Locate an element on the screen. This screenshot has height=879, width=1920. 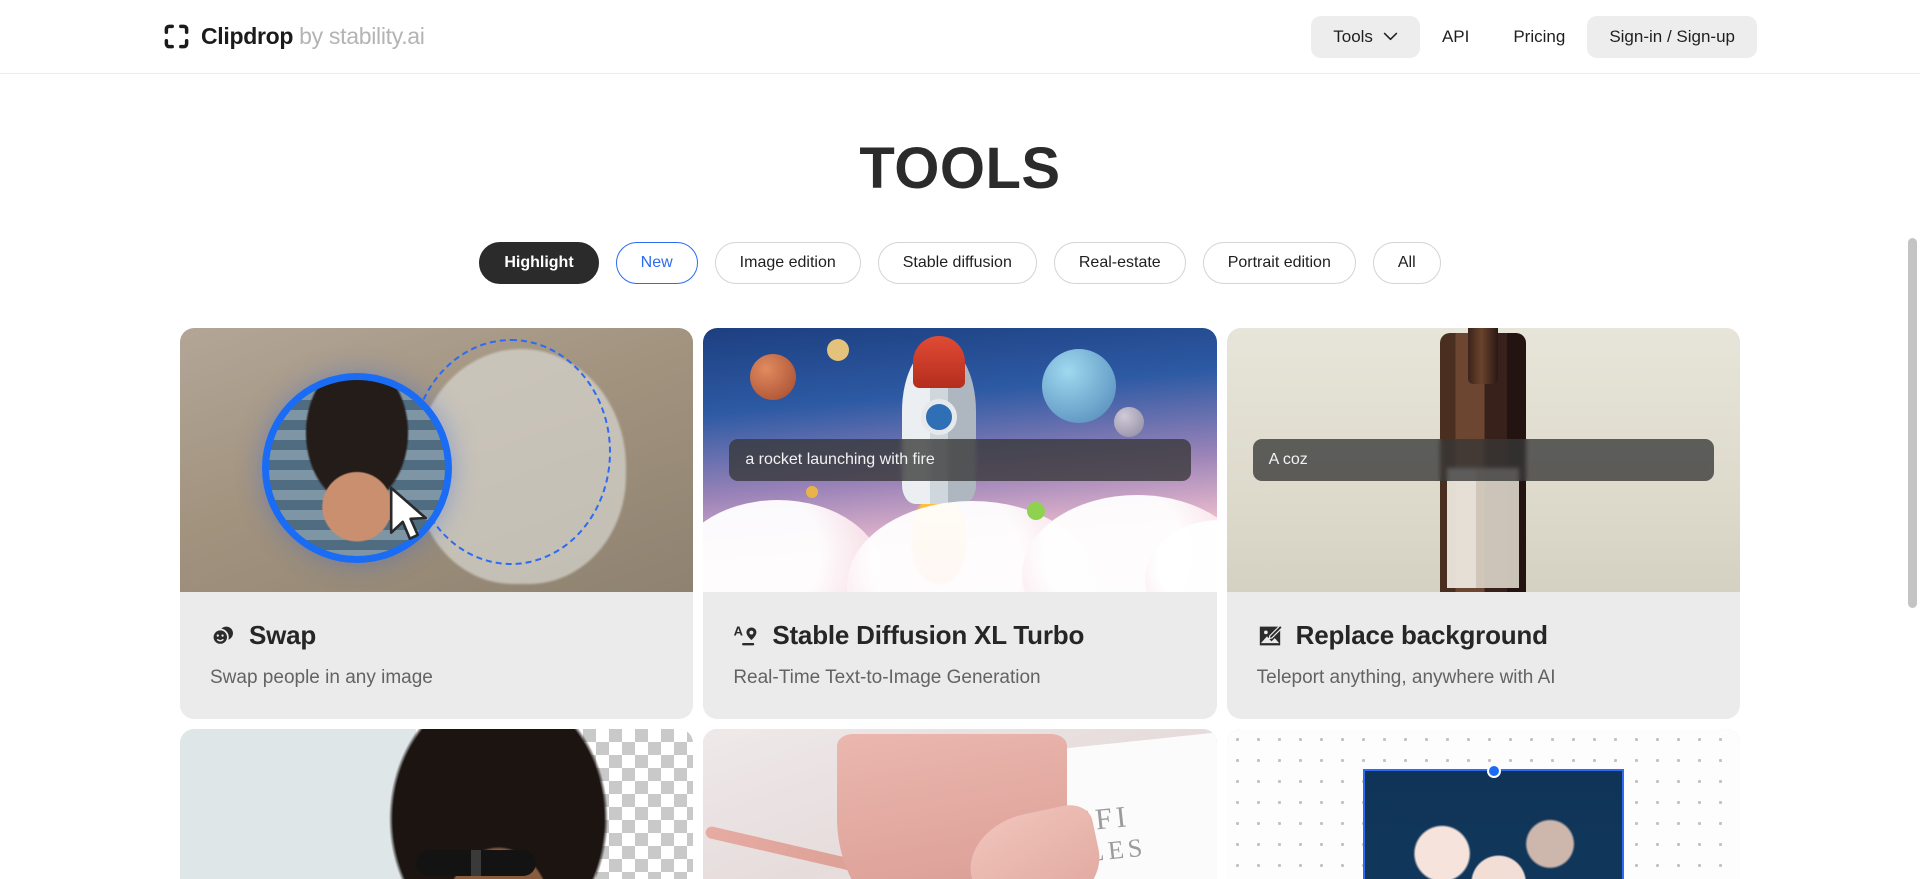
sdxl-thumbnail: a rocket launching with fire is located at coordinates (960, 460).